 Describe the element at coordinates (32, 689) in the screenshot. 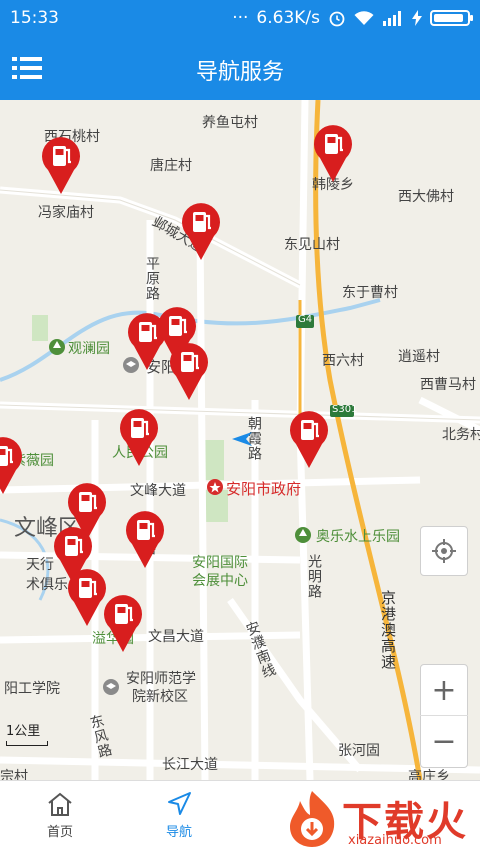

I see `school-label: 阳工学院` at that location.